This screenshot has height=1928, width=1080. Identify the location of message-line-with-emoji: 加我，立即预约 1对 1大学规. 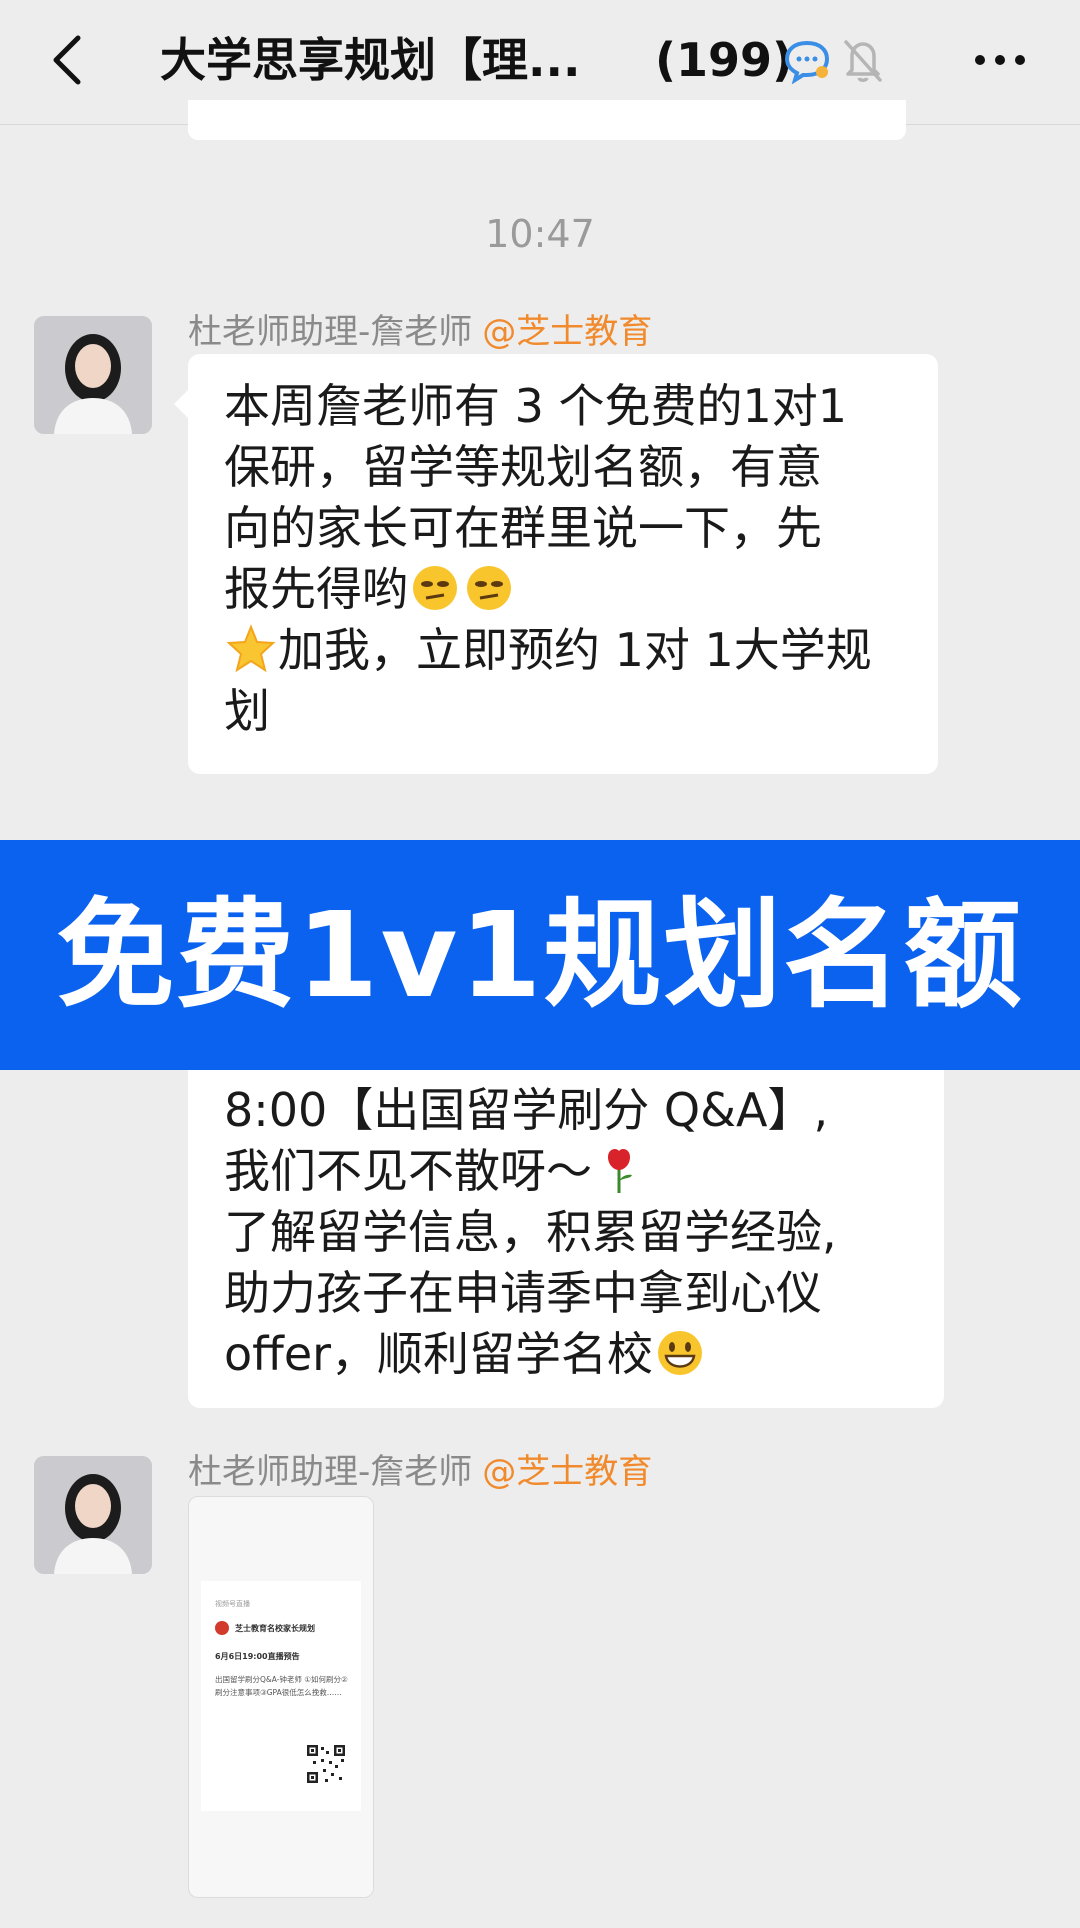
(563, 650).